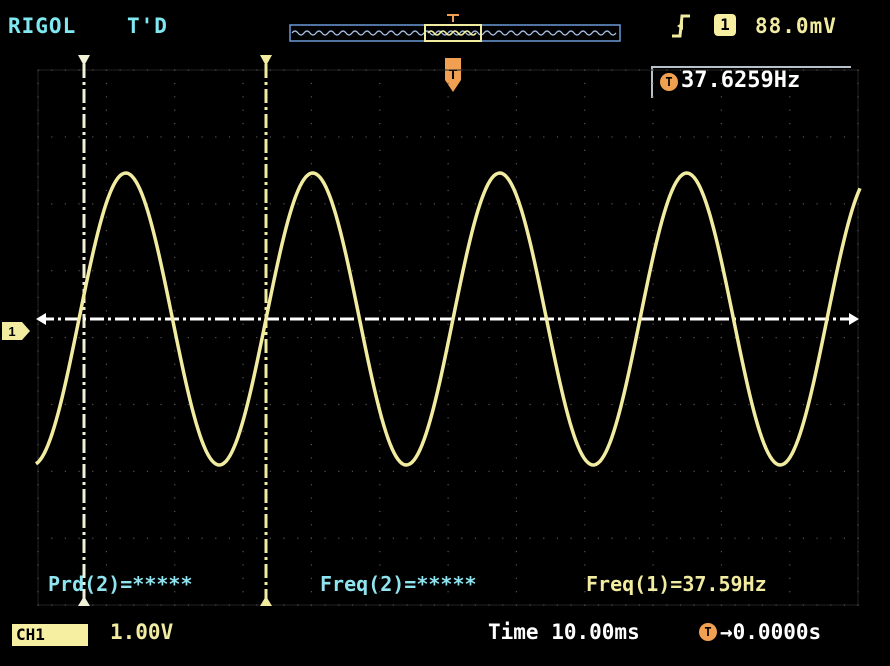  What do you see at coordinates (120, 584) in the screenshot?
I see `measurement-period-ch2: Prd(2)=*****` at bounding box center [120, 584].